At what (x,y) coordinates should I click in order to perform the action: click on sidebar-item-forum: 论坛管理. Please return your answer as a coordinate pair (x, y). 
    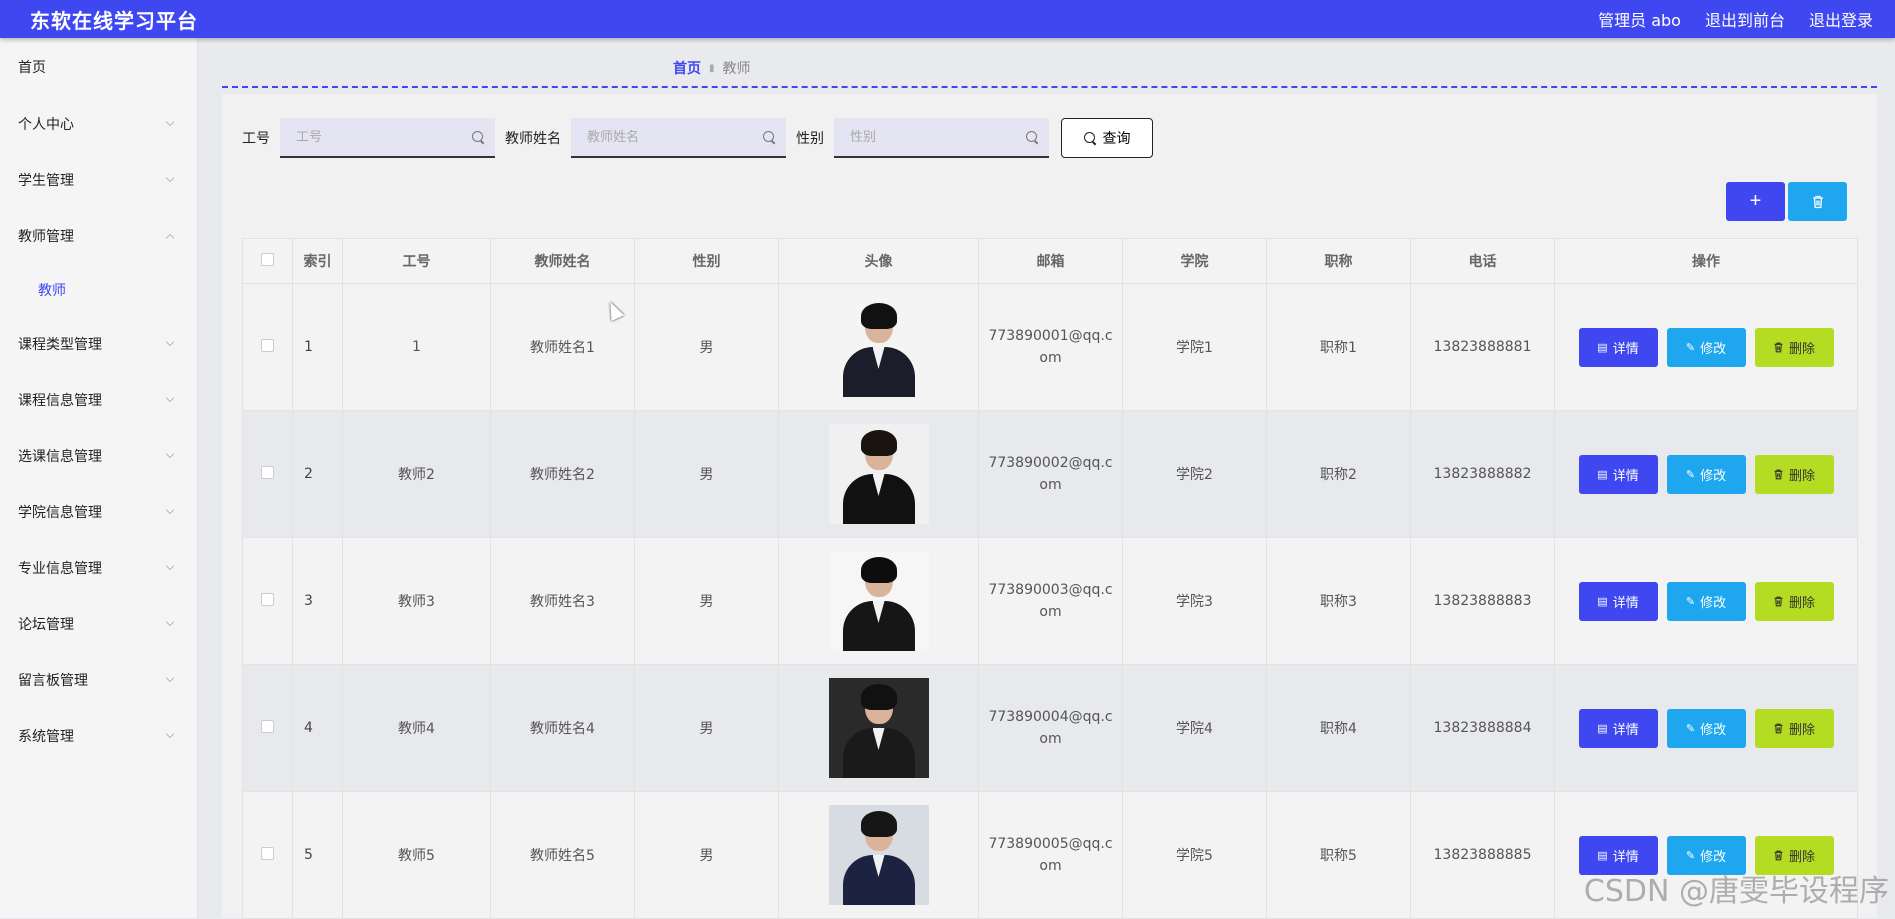
    Looking at the image, I should click on (98, 624).